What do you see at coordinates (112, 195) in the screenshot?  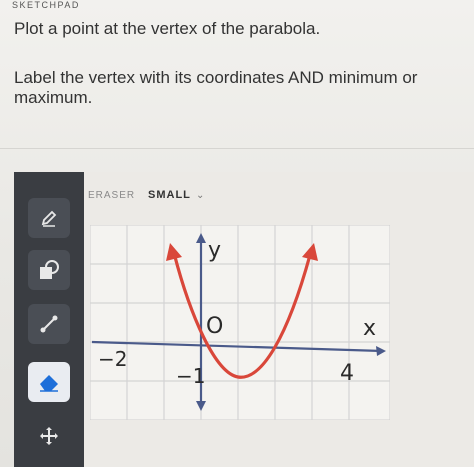 I see `current-tool-label: ERASER` at bounding box center [112, 195].